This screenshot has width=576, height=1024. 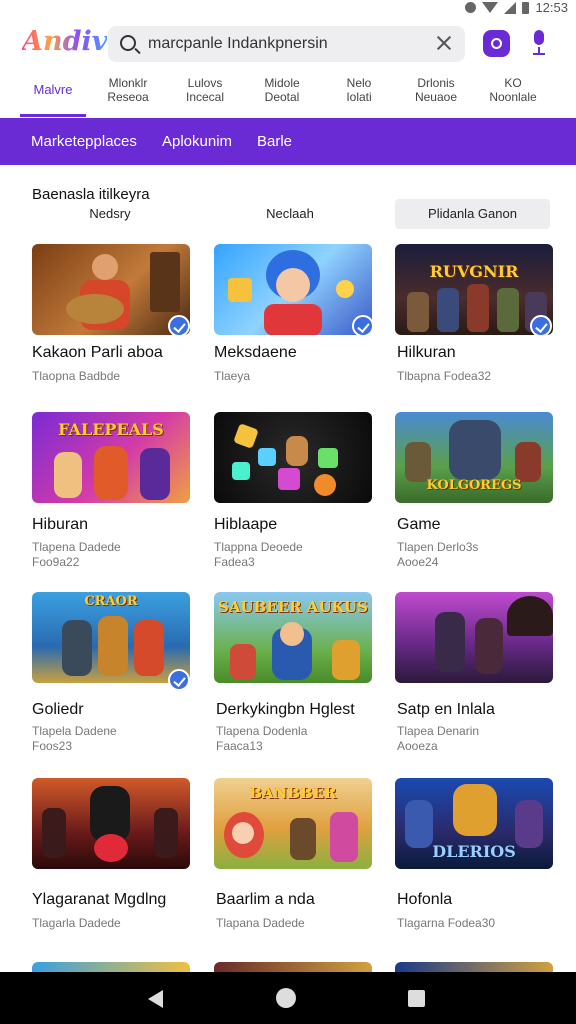 What do you see at coordinates (285, 710) in the screenshot?
I see `card-title: Derkykingbn Hglest` at bounding box center [285, 710].